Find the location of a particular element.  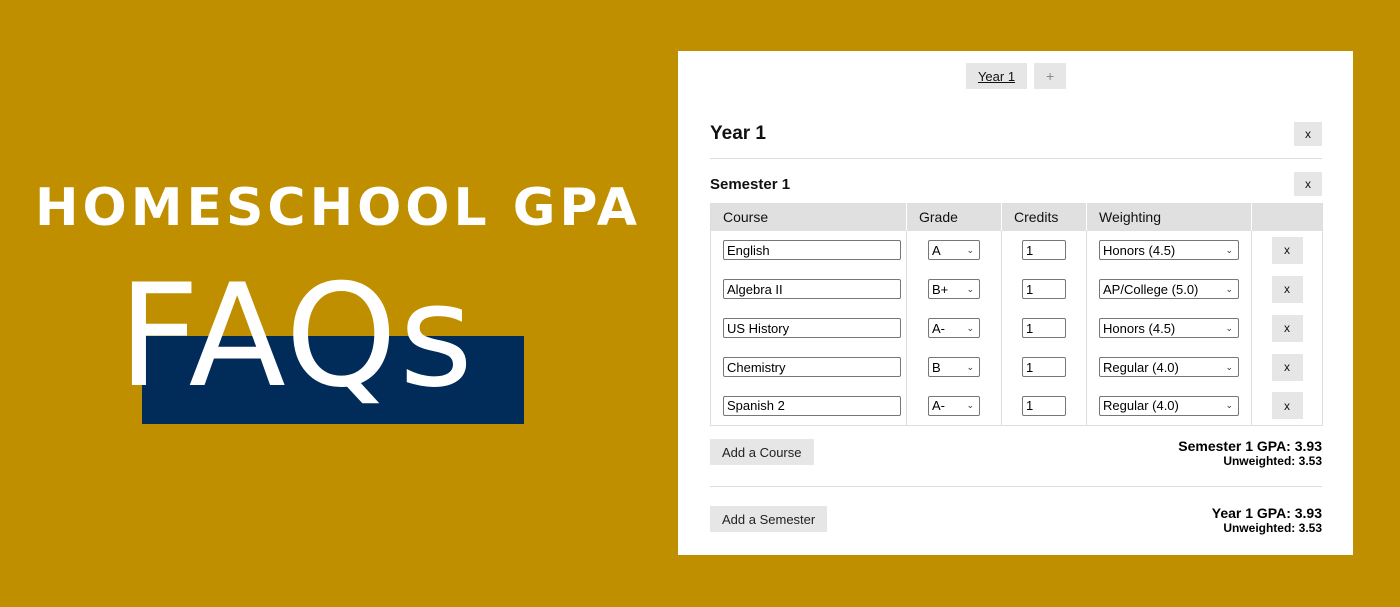

weighting-cell: AP/College (5.0) ⌄ is located at coordinates (1169, 289).